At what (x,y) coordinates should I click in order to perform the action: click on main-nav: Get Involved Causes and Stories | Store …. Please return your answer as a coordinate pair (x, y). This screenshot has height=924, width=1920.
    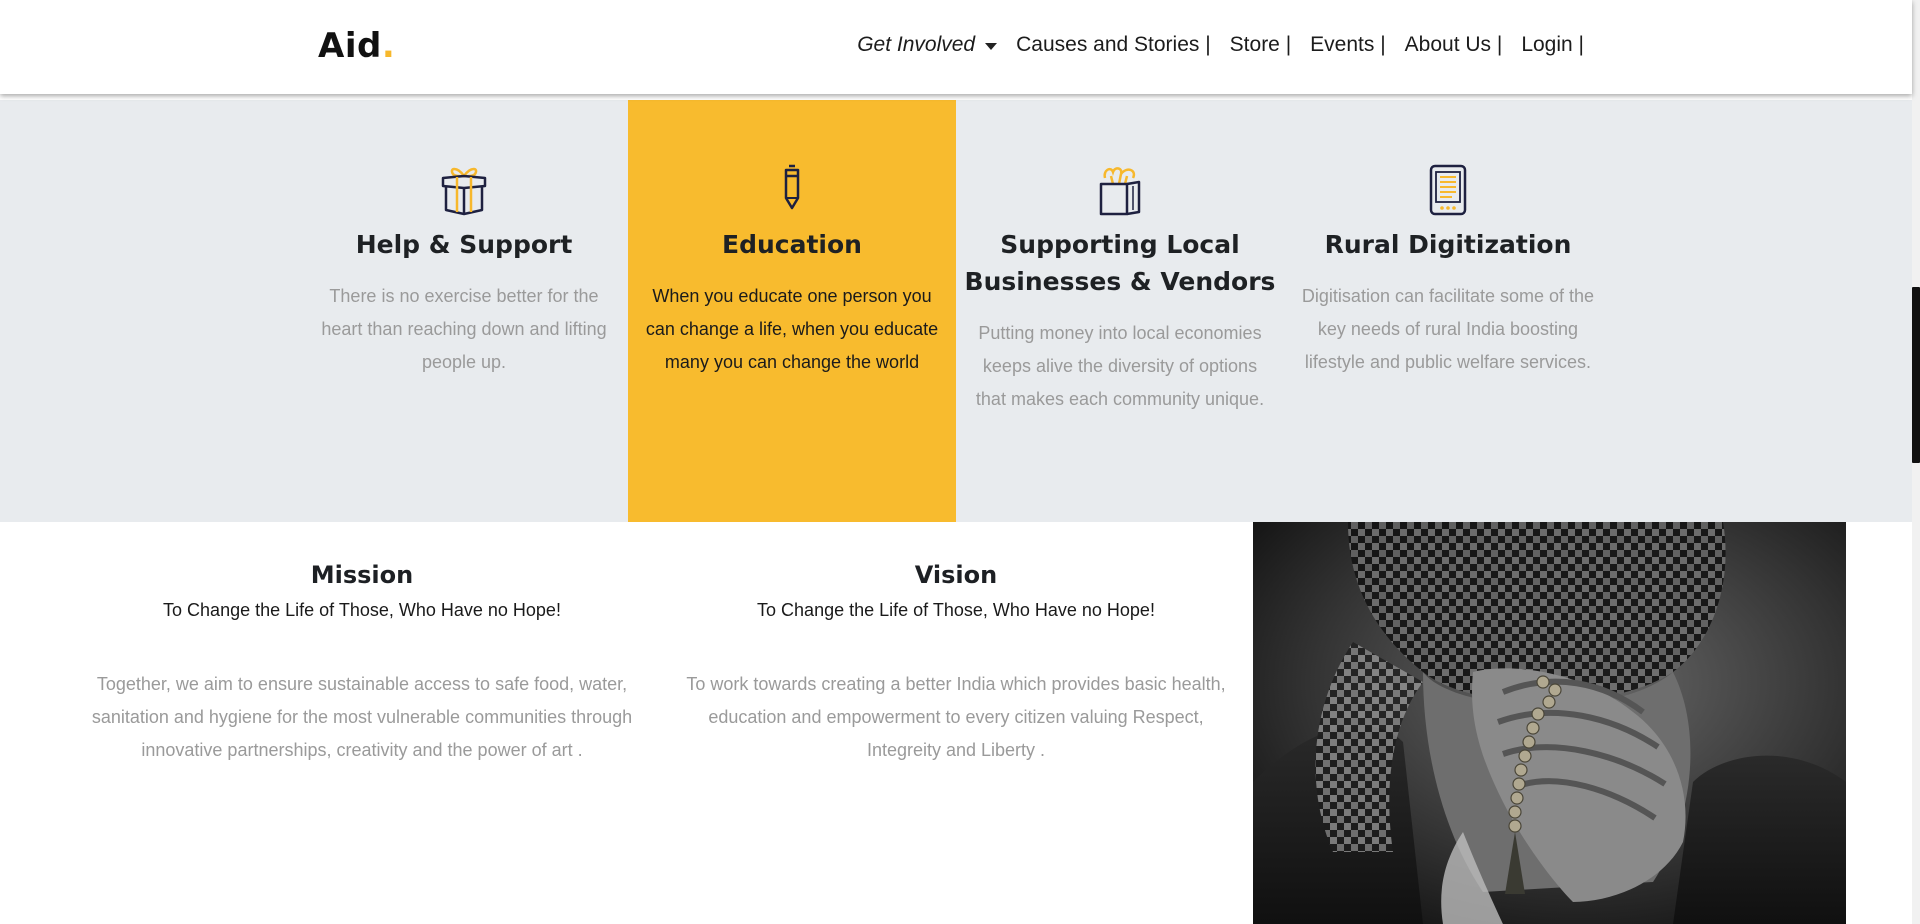
    Looking at the image, I should click on (1220, 45).